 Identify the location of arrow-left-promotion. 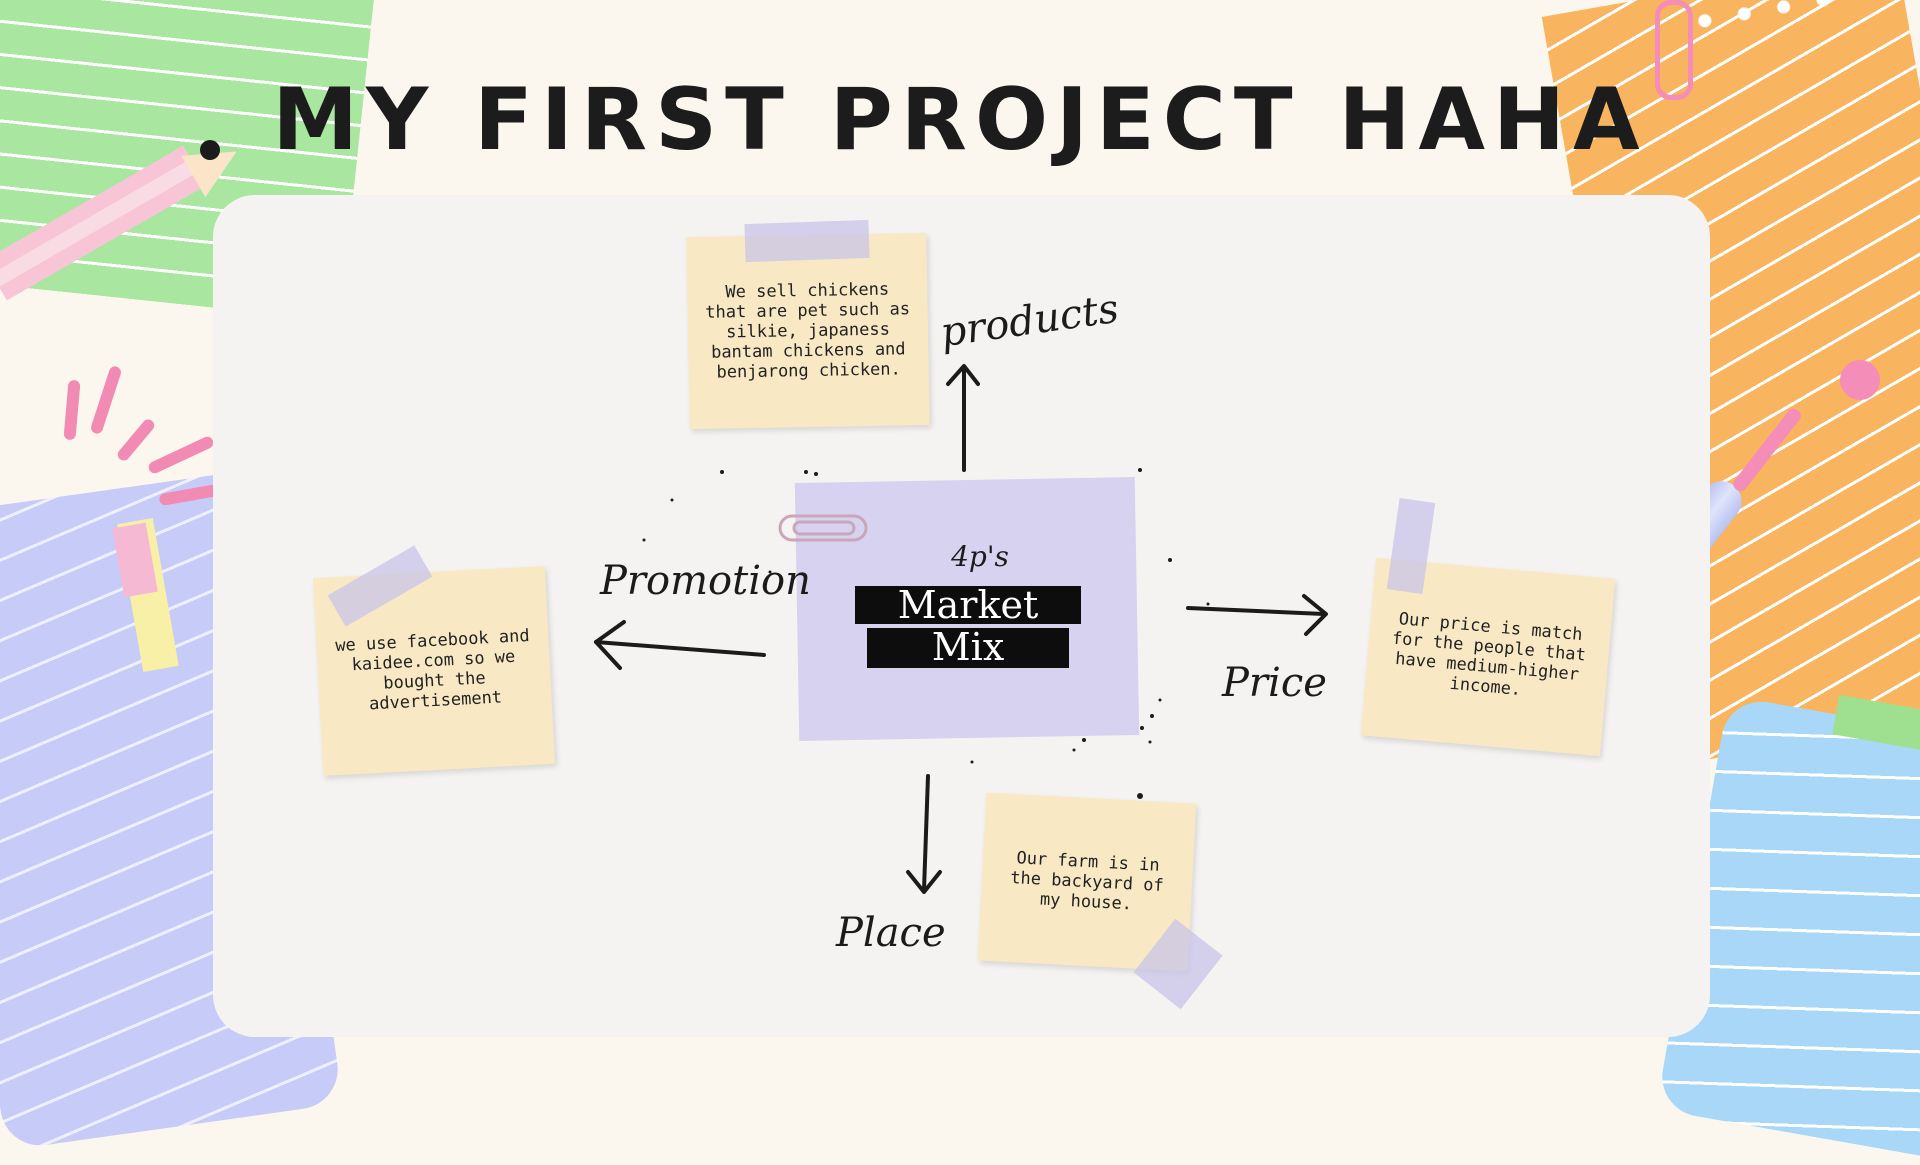
(680, 648).